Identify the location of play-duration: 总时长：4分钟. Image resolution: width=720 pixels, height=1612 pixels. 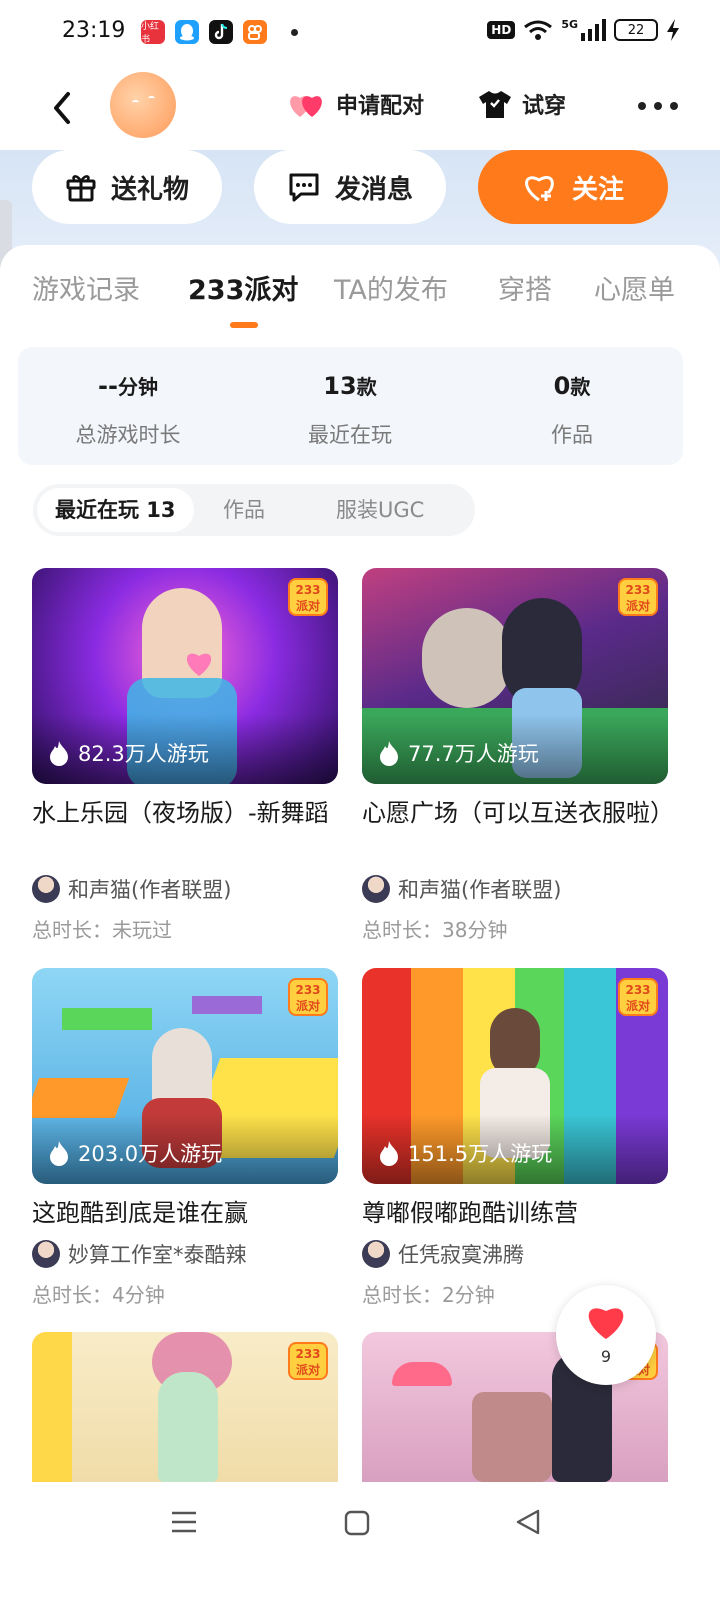
(98, 1295).